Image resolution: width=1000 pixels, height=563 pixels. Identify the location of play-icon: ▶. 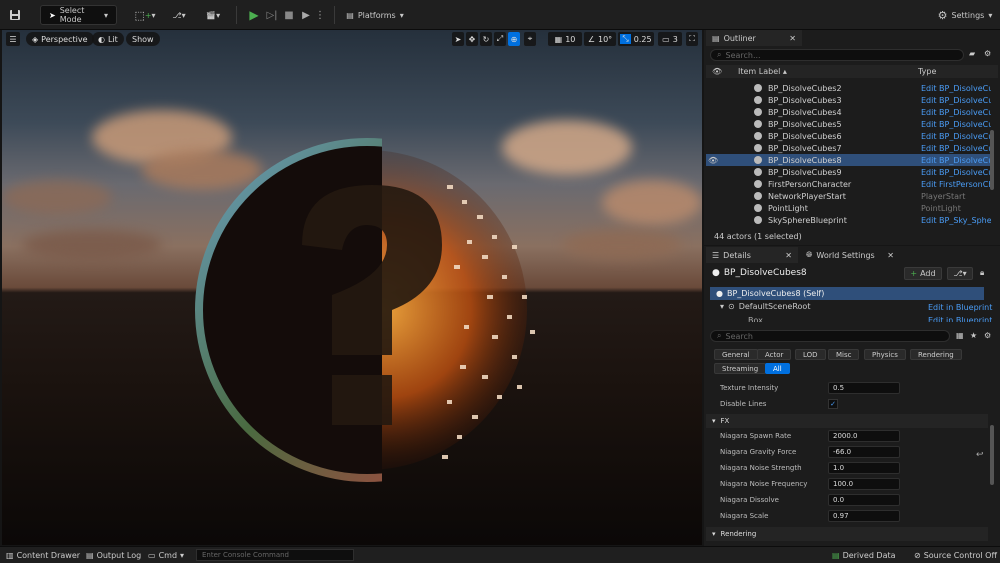
(254, 15).